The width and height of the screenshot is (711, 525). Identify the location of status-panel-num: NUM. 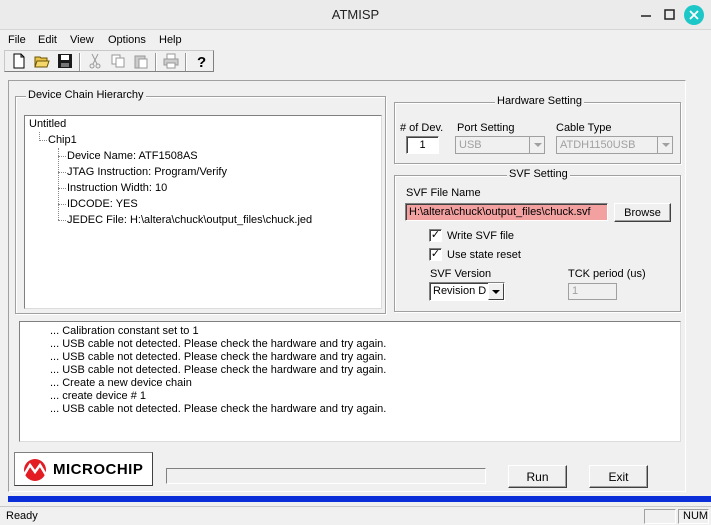
(693, 516).